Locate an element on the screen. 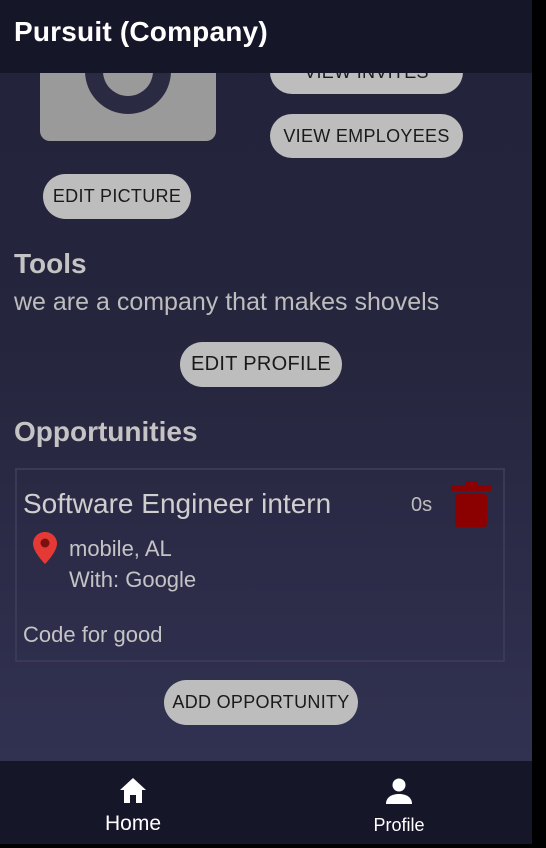 This screenshot has width=546, height=848. add-opportunity-button: ADD OPPORTUNITY is located at coordinates (261, 702).